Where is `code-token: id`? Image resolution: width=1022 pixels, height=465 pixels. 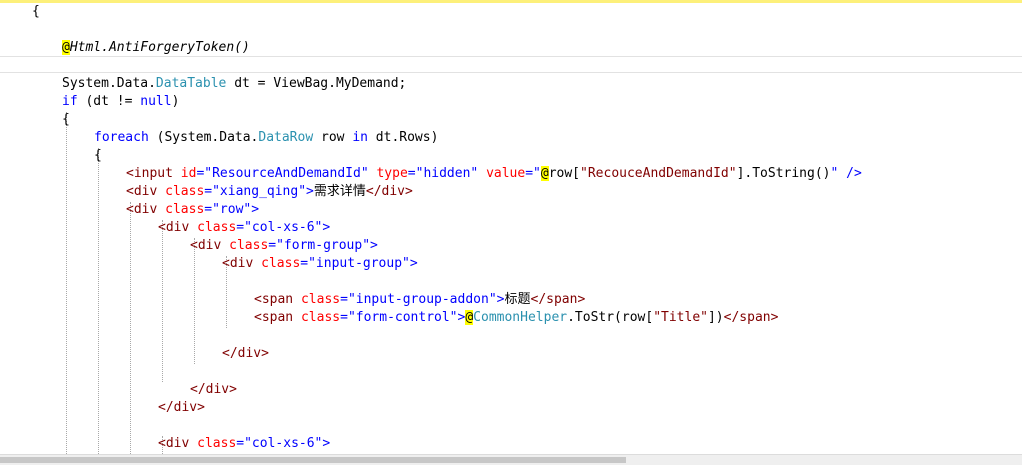 code-token: id is located at coordinates (184, 173).